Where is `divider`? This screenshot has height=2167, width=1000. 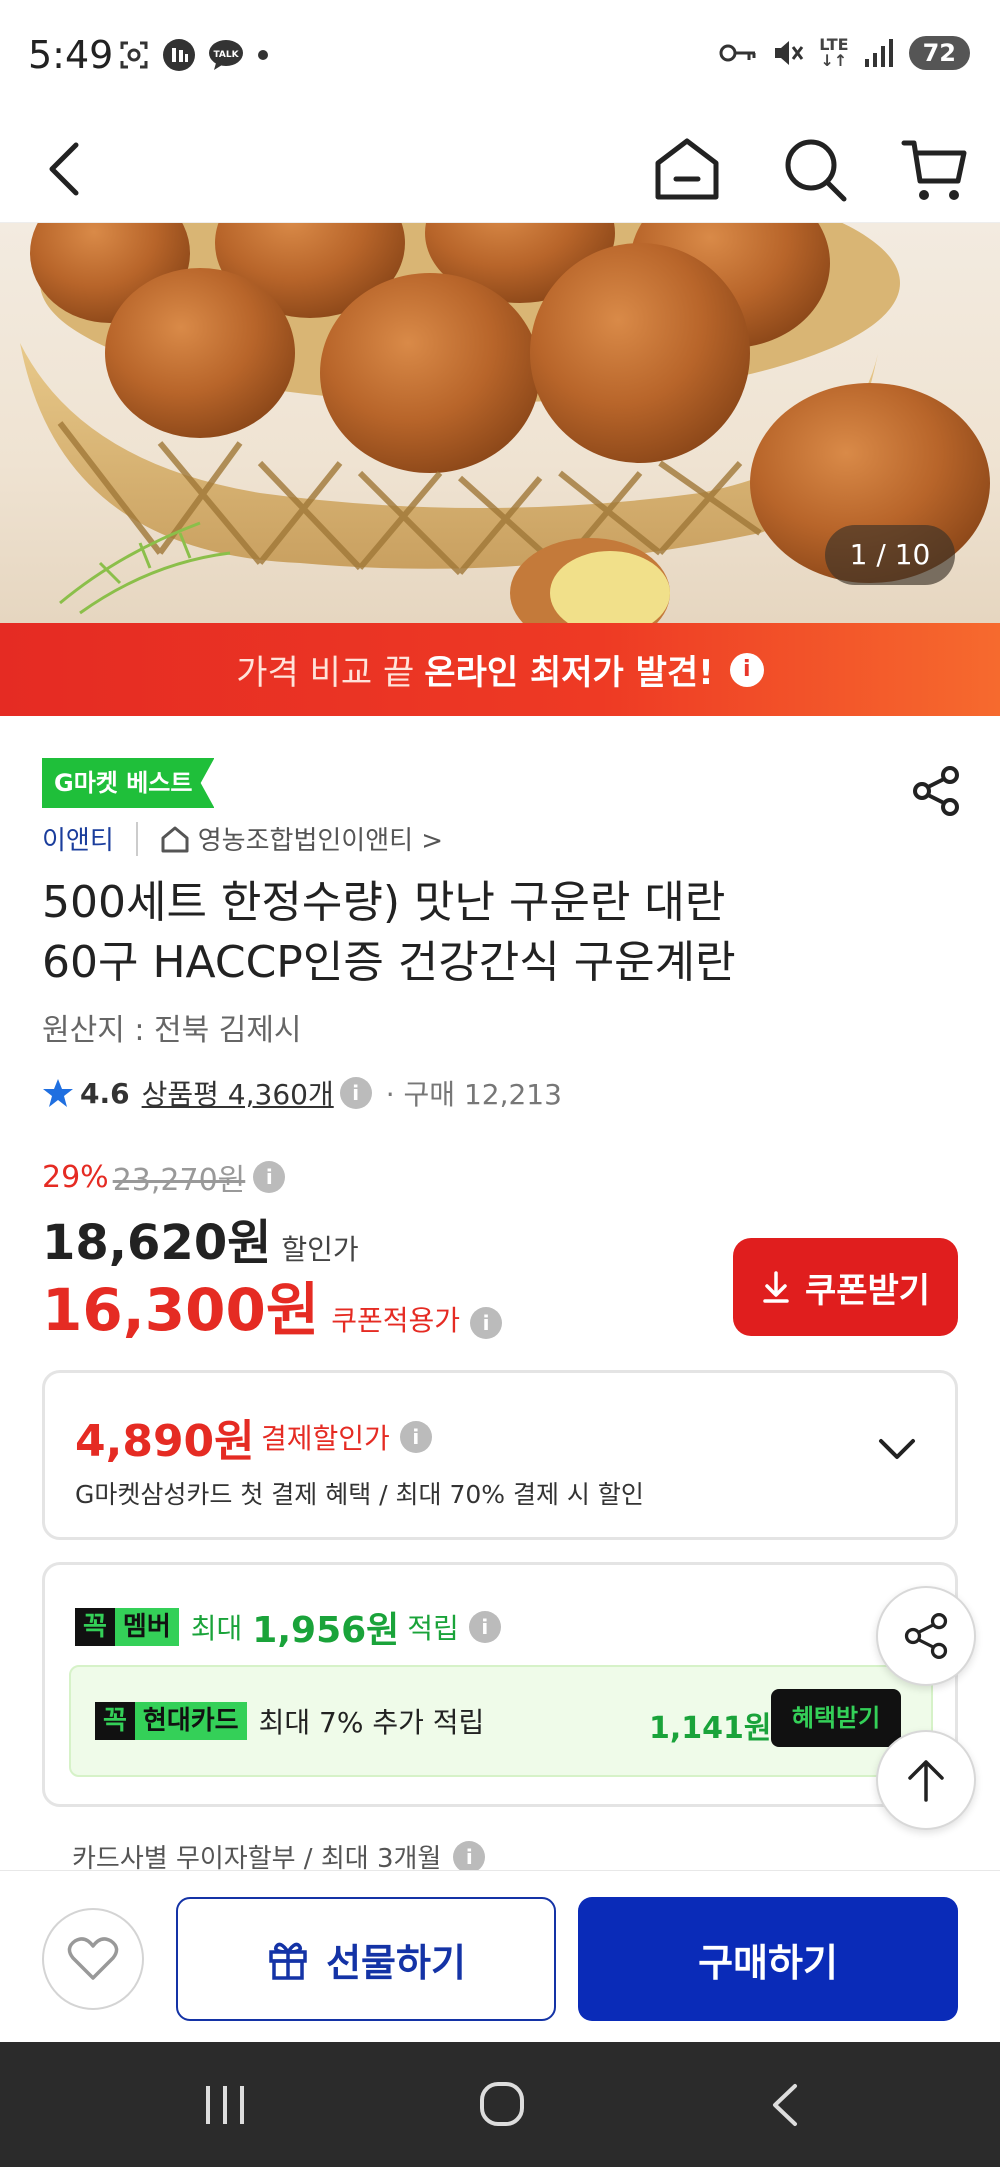 divider is located at coordinates (136, 838).